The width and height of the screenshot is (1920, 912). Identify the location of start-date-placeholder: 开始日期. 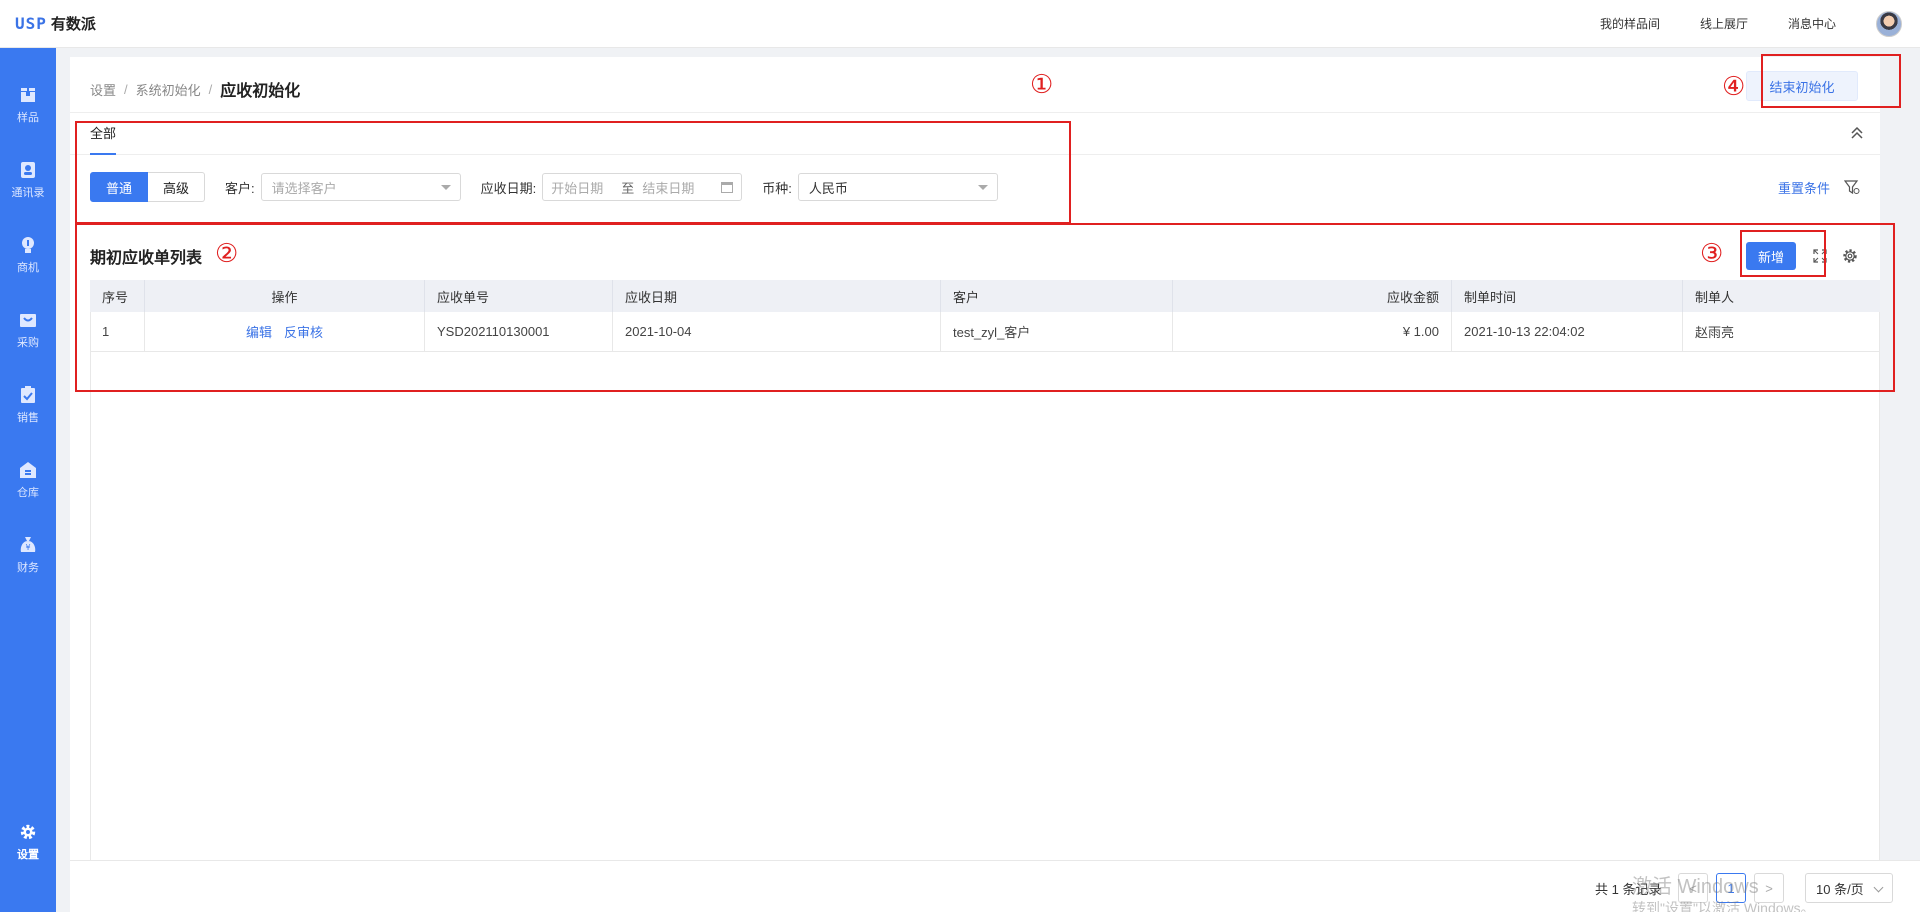
(577, 188).